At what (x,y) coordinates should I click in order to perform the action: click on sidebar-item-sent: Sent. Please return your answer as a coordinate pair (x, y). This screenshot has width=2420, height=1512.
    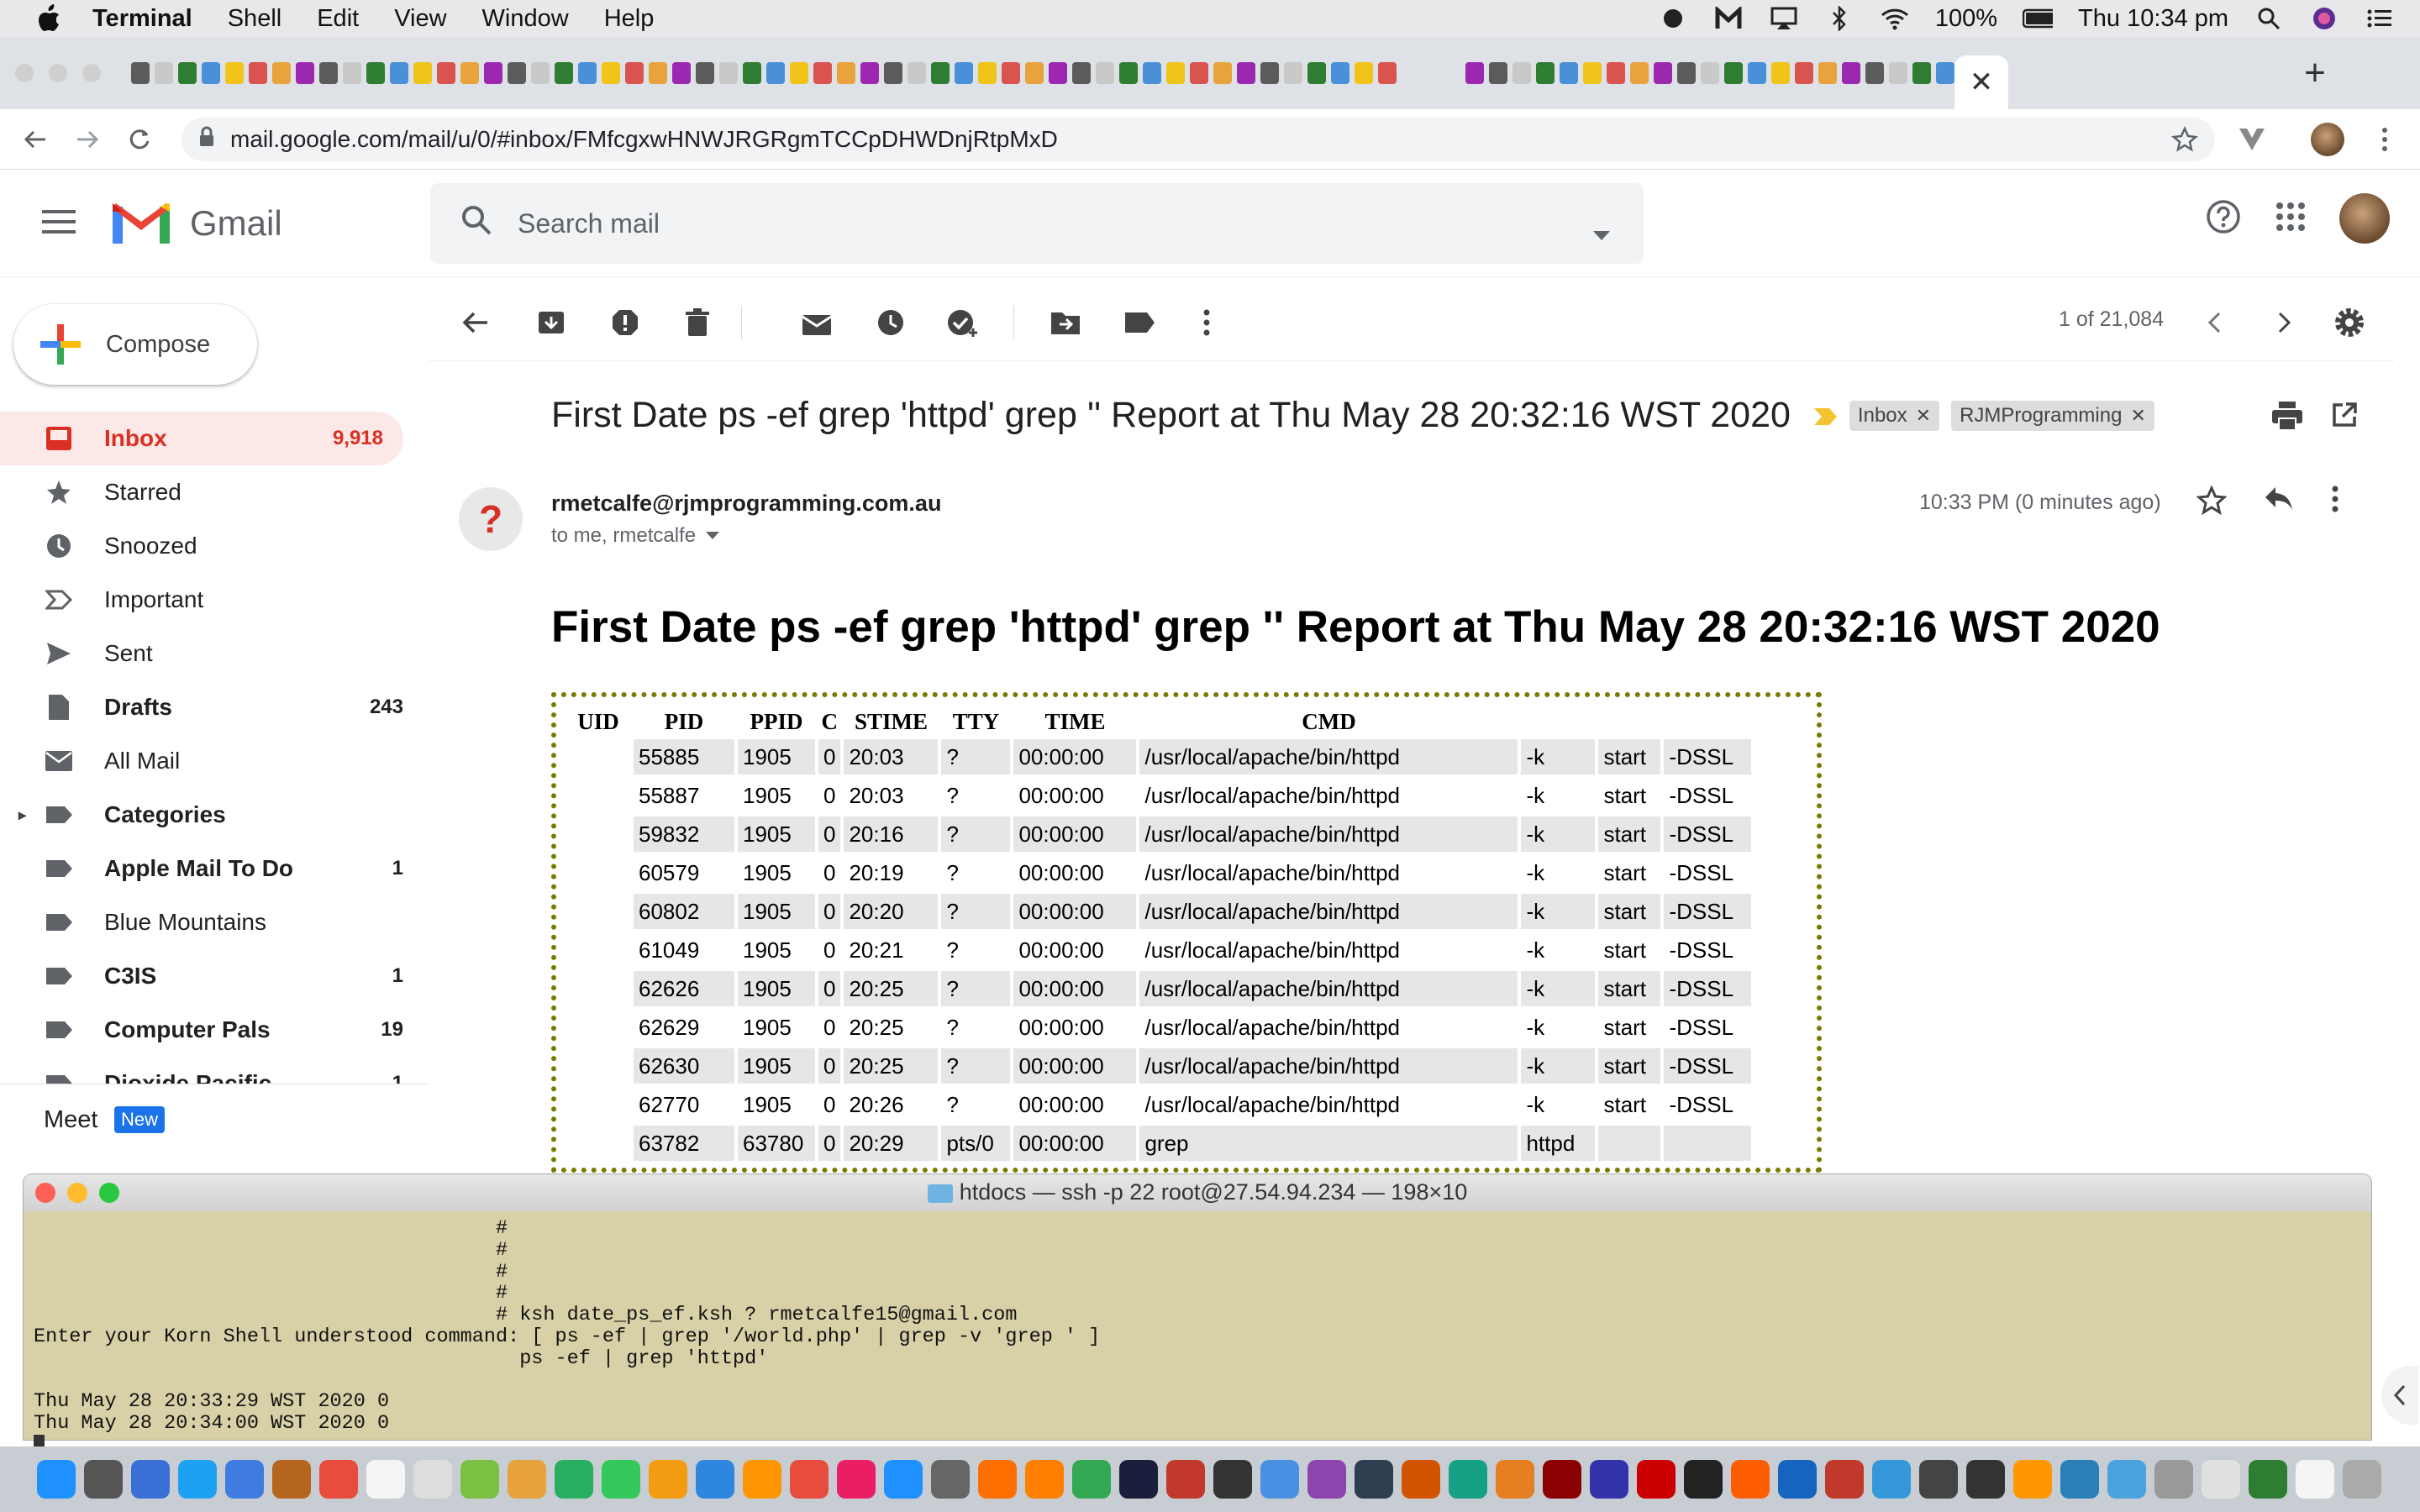
    Looking at the image, I should click on (214, 653).